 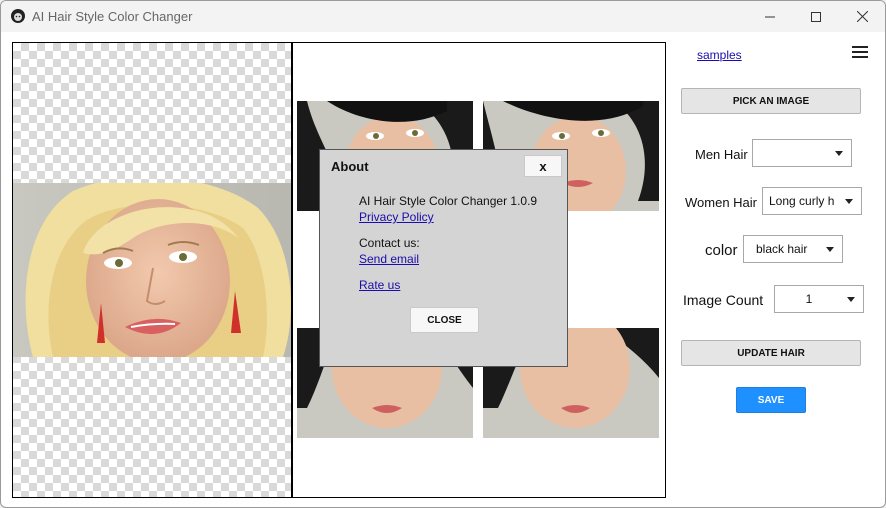 I want to click on close-window-button, so click(x=862, y=16).